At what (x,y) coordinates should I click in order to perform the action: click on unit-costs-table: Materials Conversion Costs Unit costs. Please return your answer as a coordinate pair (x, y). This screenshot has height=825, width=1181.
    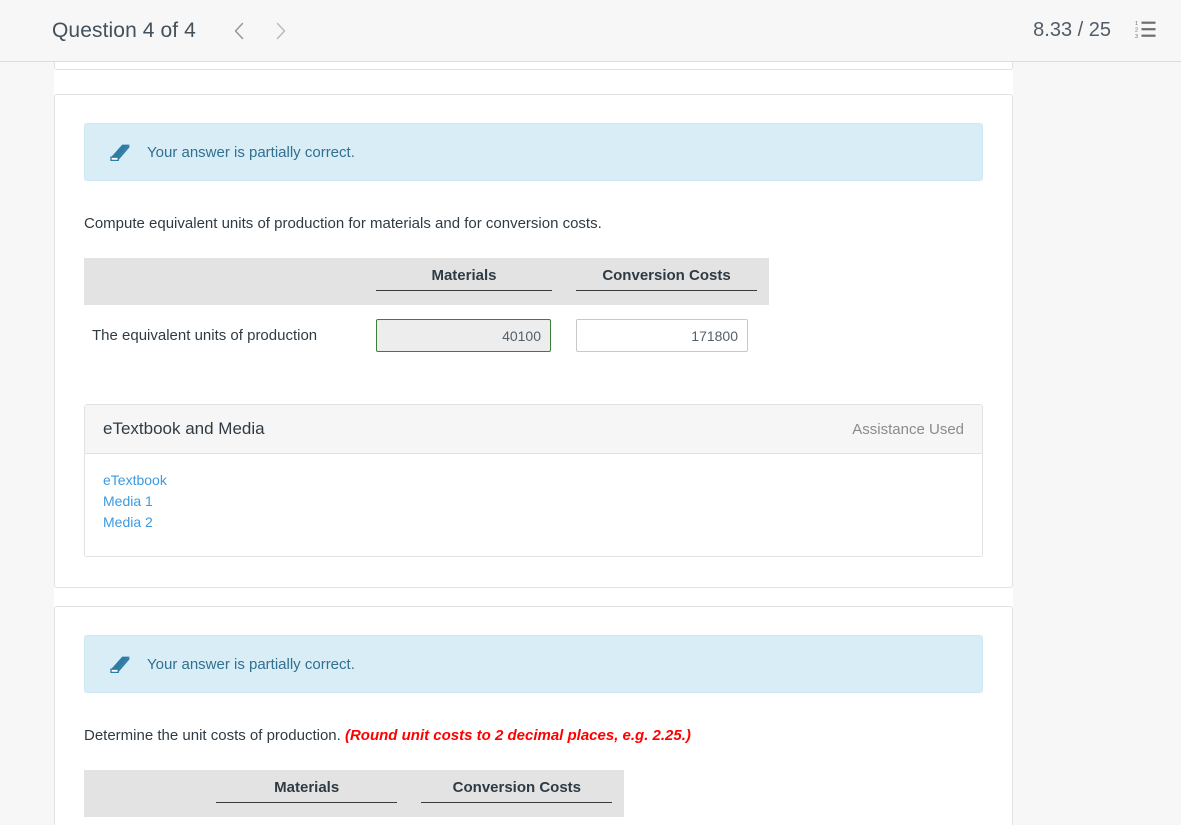
    Looking at the image, I should click on (354, 797).